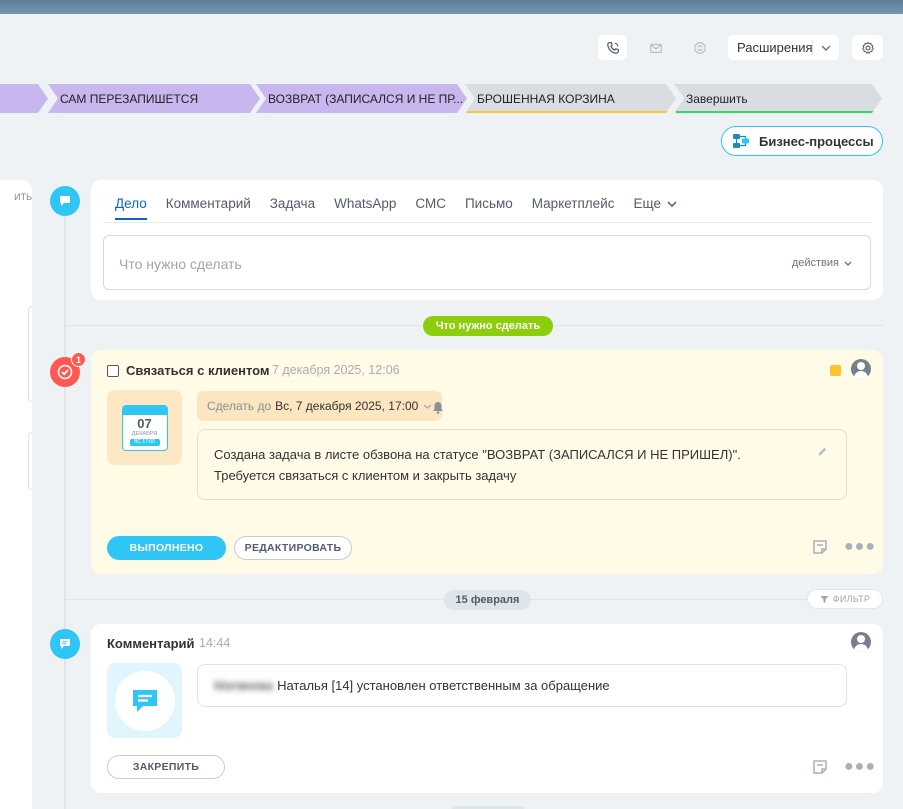 The width and height of the screenshot is (903, 809). Describe the element at coordinates (835, 370) in the screenshot. I see `task-color-marker` at that location.